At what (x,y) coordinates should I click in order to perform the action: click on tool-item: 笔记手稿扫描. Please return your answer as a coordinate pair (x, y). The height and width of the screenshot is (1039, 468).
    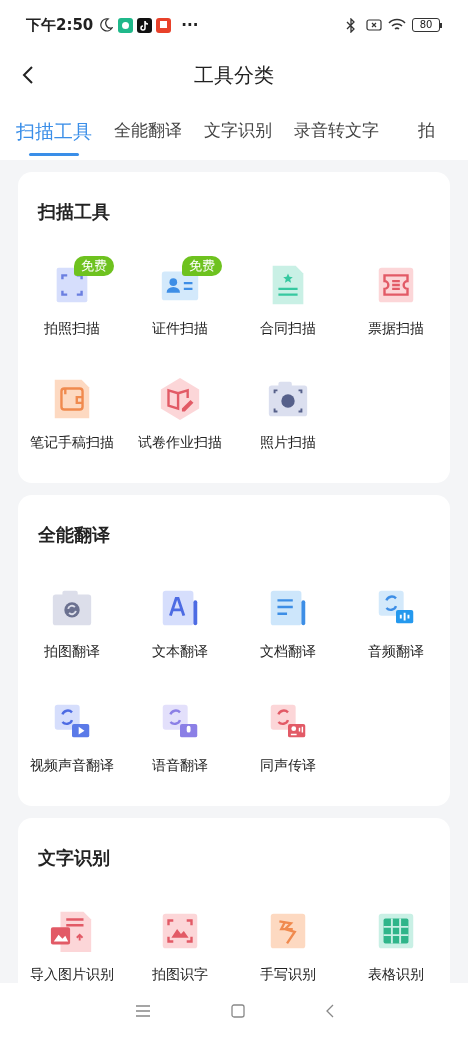
    Looking at the image, I should click on (72, 410).